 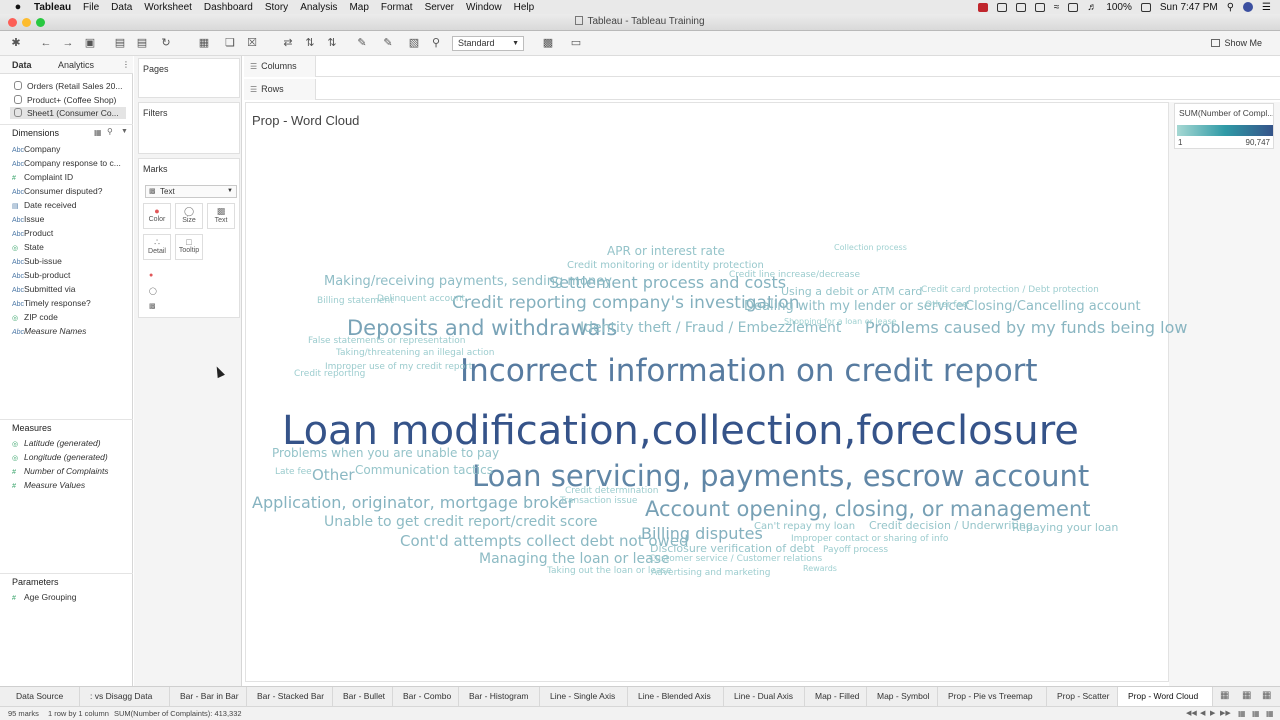 What do you see at coordinates (468, 281) in the screenshot?
I see `word-cloud-mark: Making/receiving payments, sending money` at bounding box center [468, 281].